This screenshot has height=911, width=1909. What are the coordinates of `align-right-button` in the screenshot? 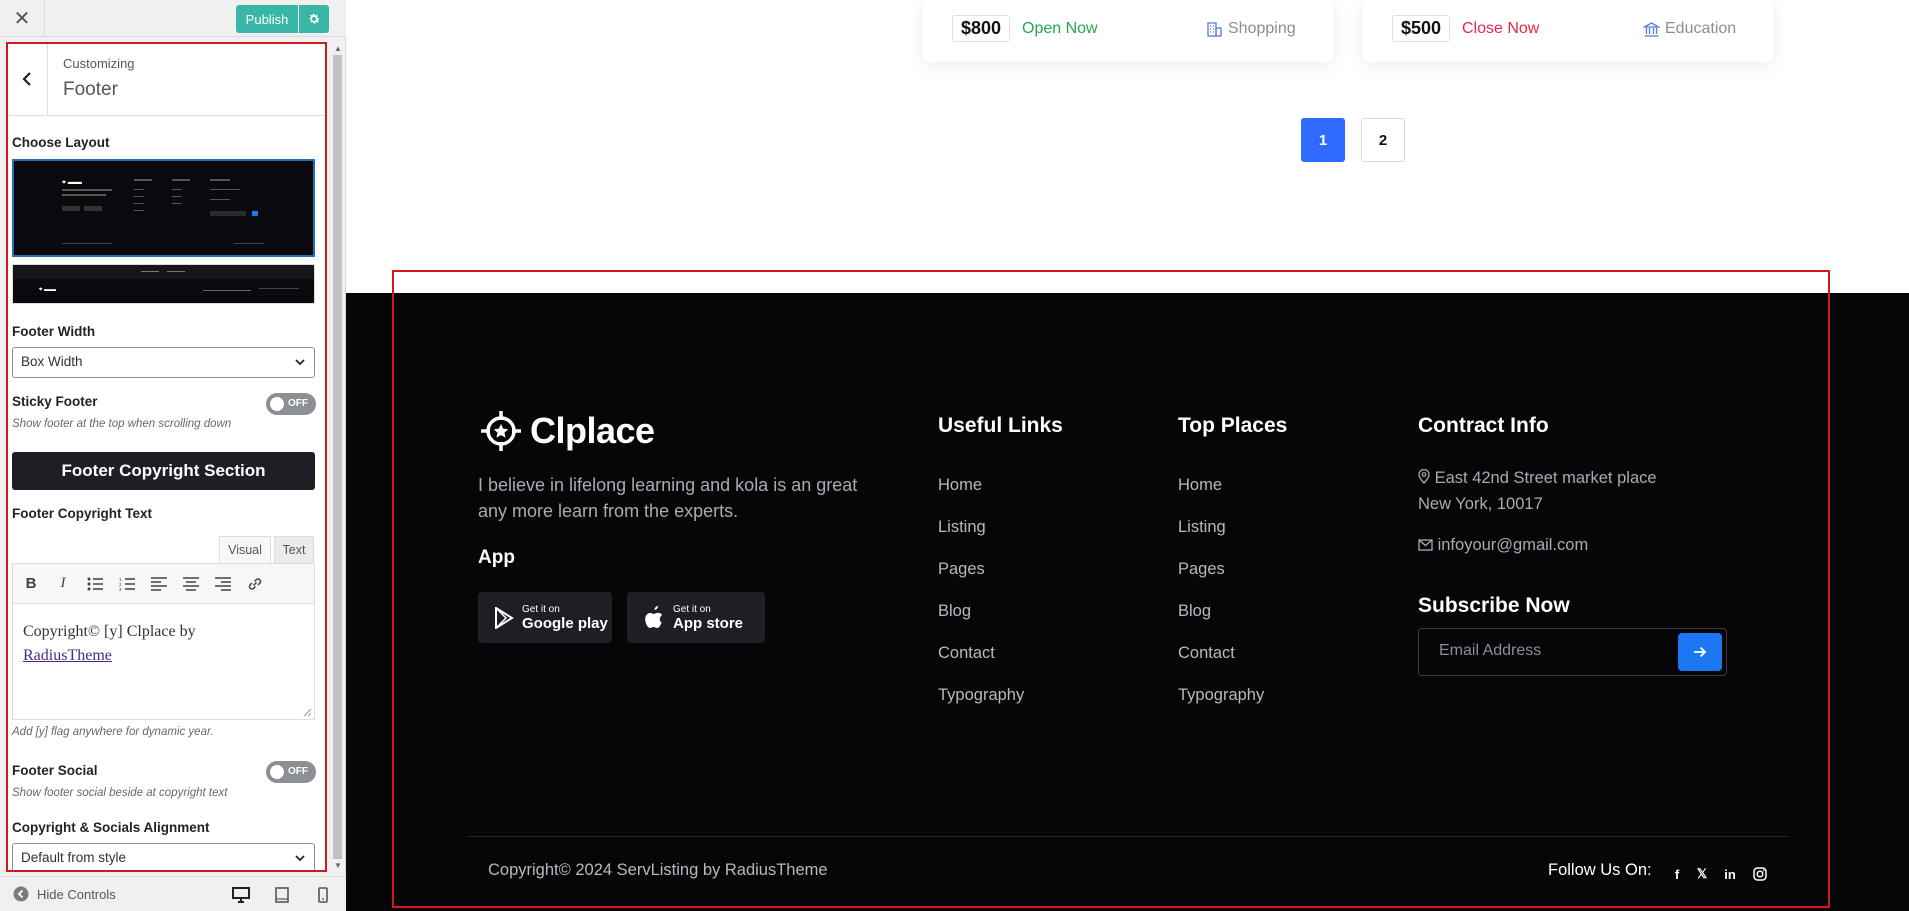 It's located at (223, 584).